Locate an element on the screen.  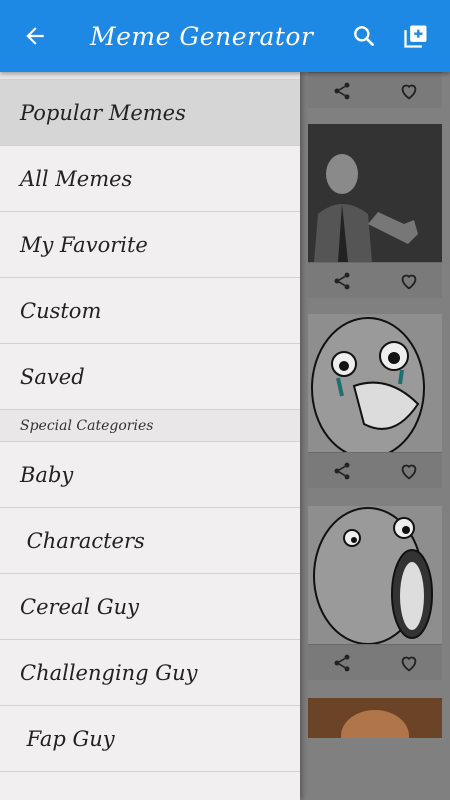
drawer-item-fap-guy: Fap Guy is located at coordinates (150, 739).